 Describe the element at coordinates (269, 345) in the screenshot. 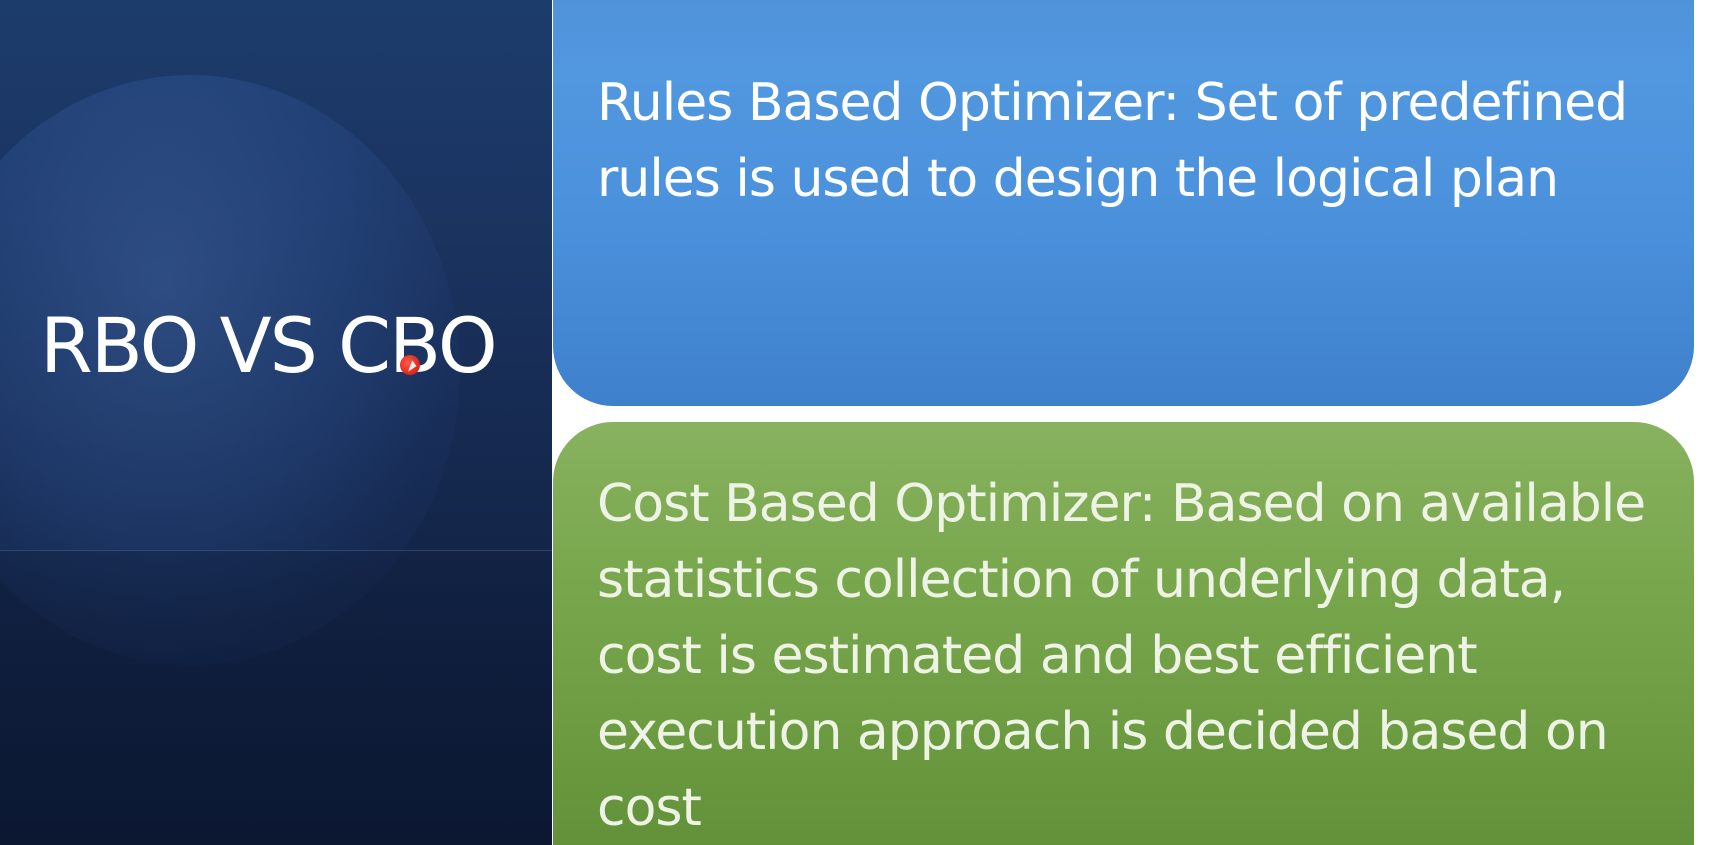

I see `slide-title: RBO VS CBO` at that location.